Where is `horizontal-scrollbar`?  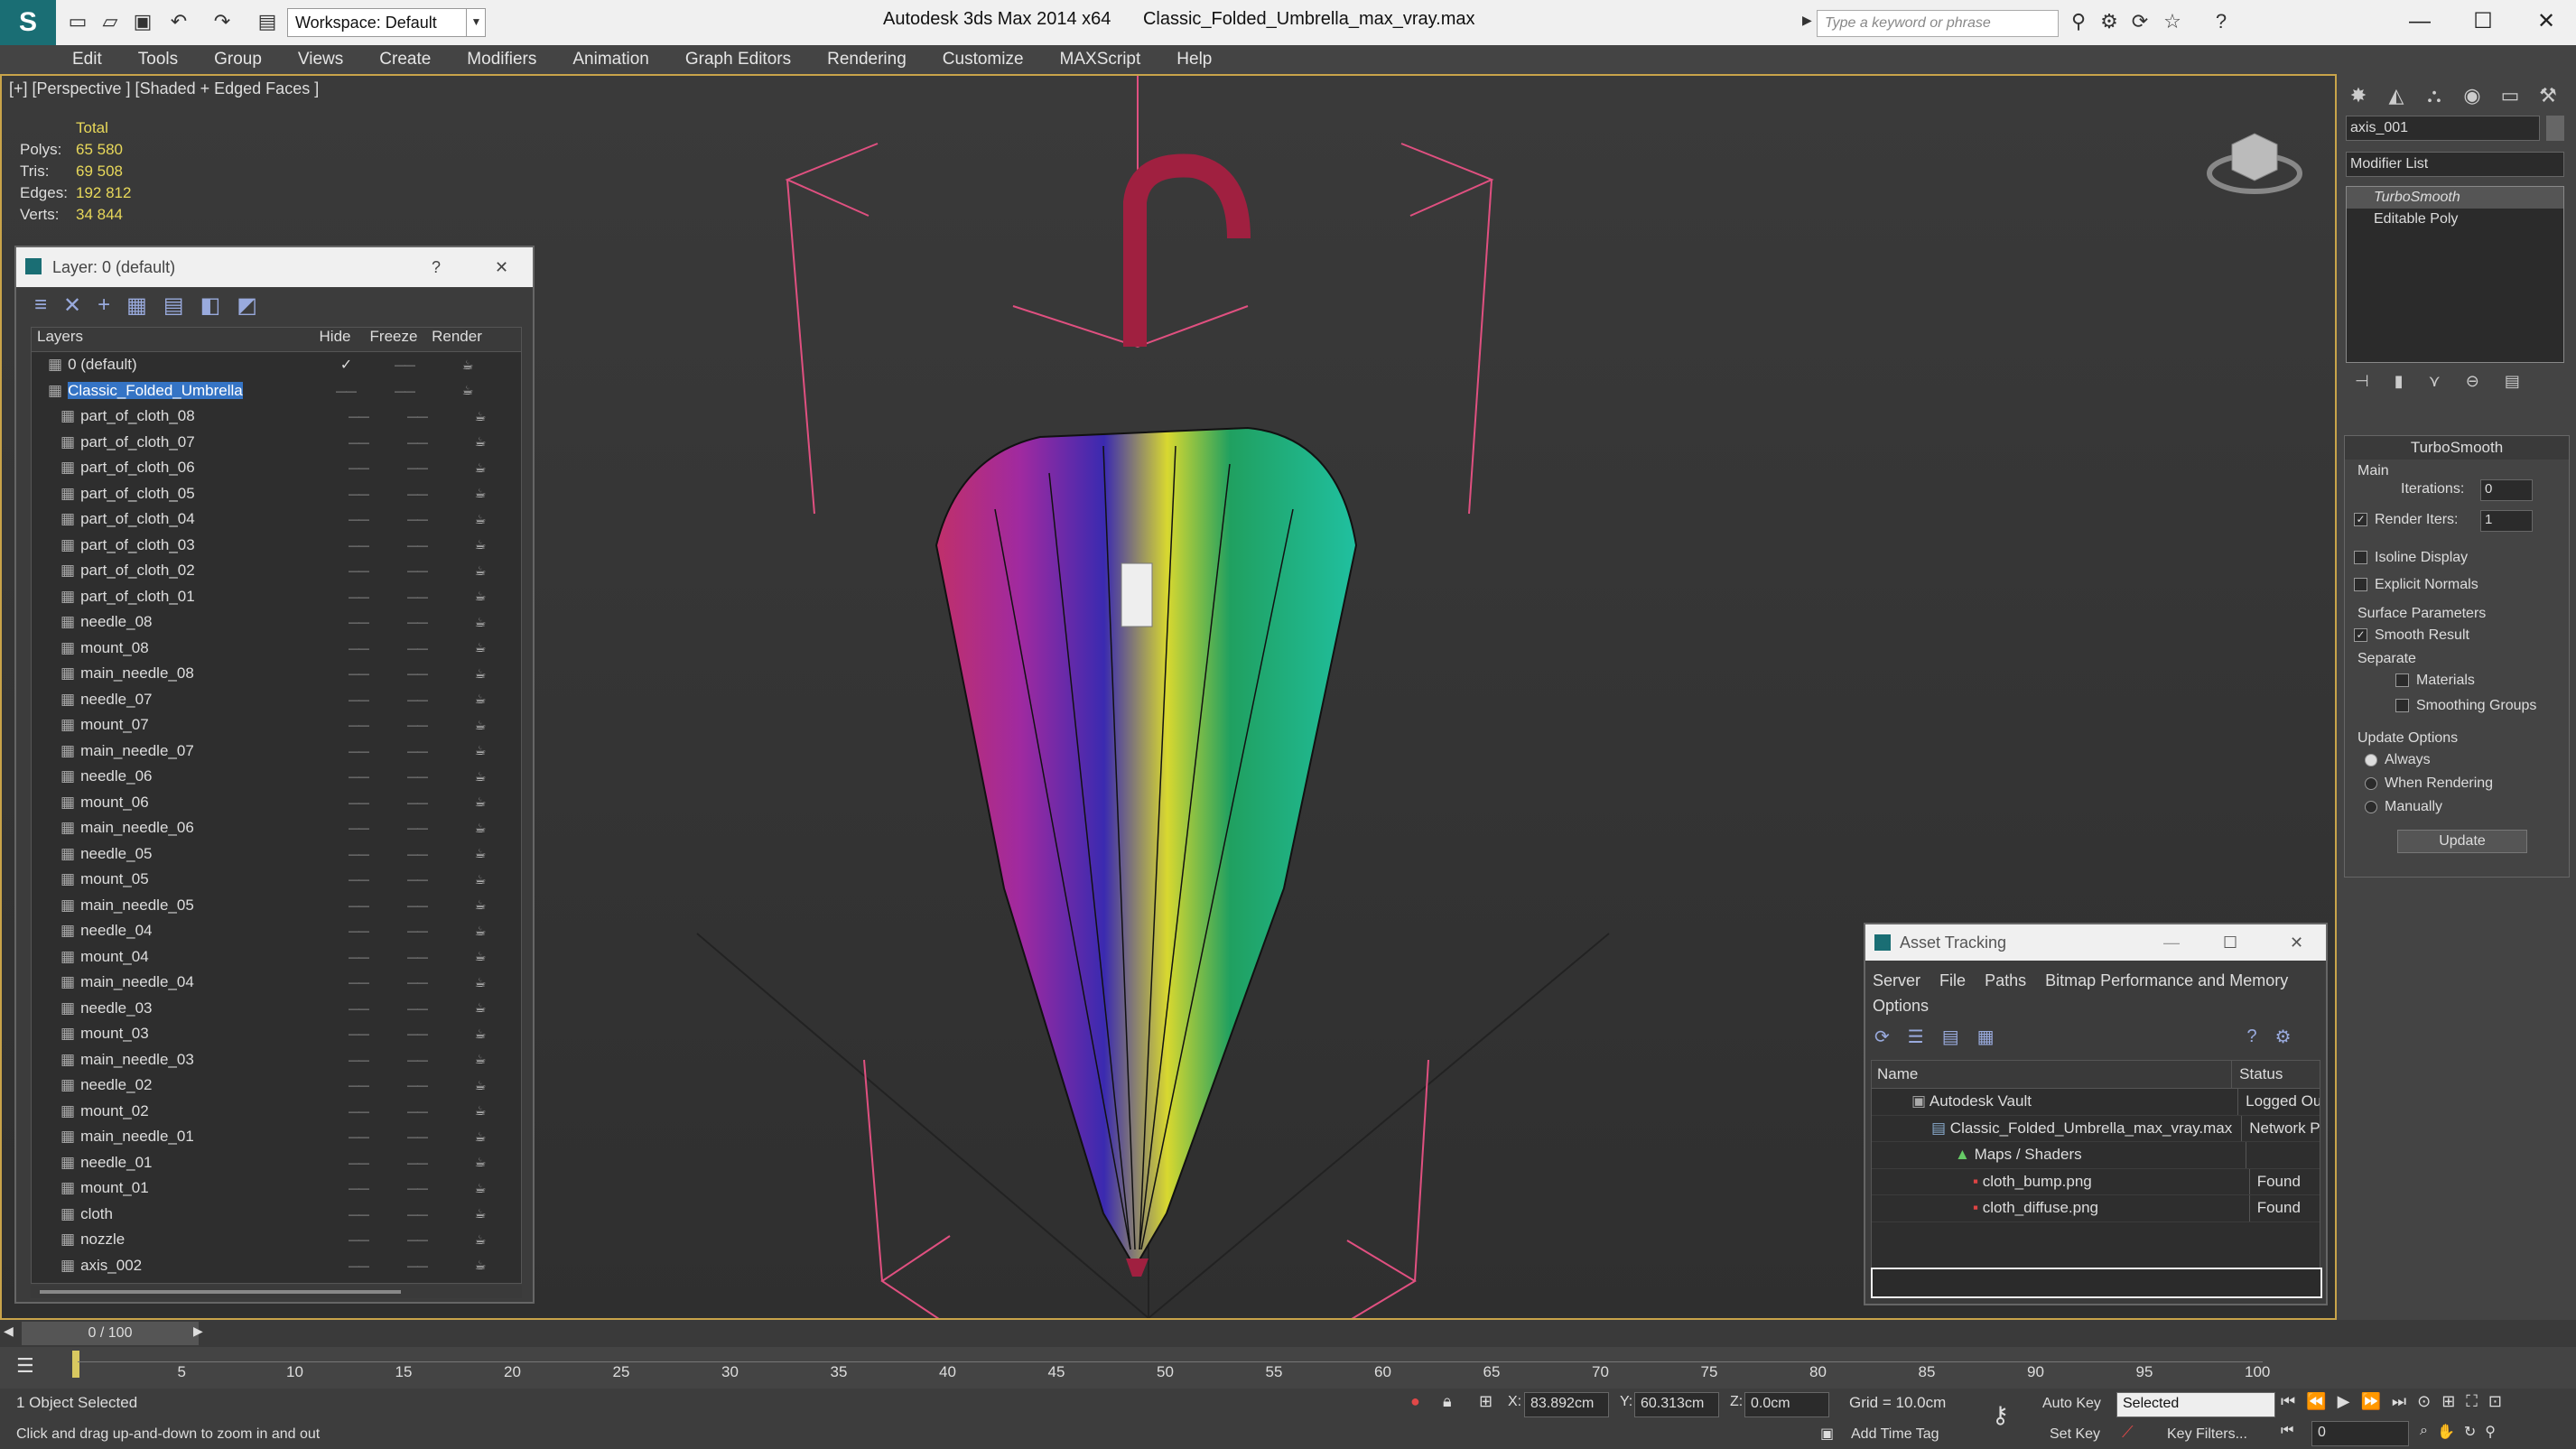 horizontal-scrollbar is located at coordinates (276, 1292).